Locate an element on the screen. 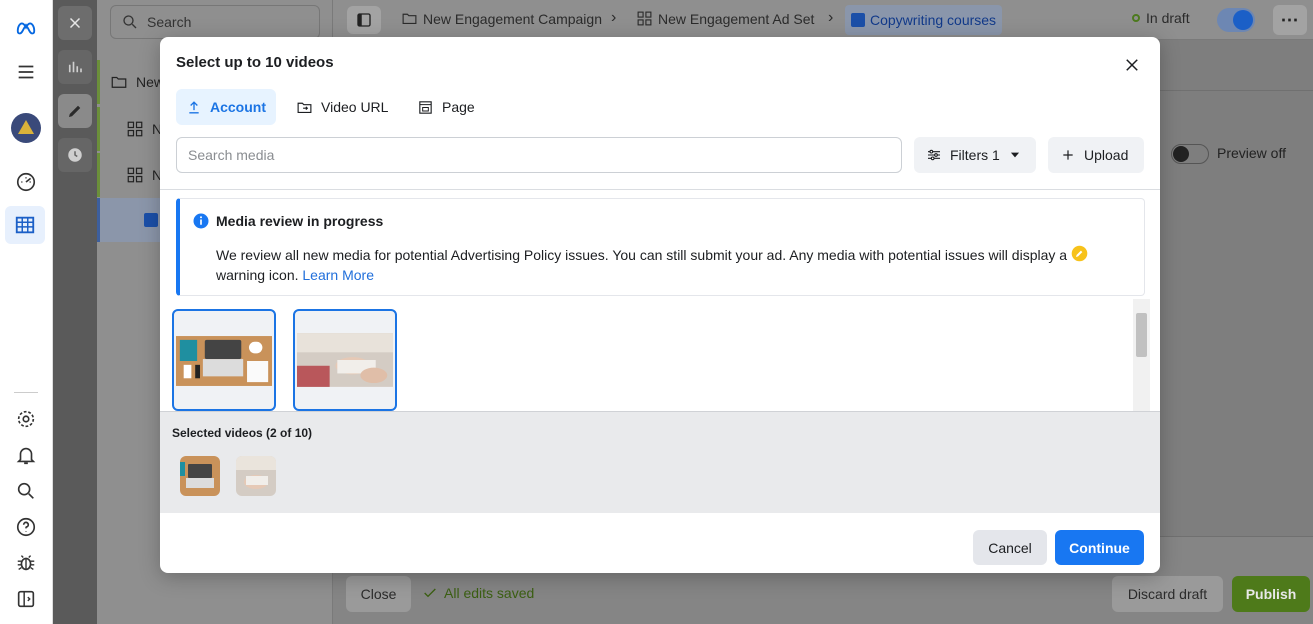 This screenshot has width=1313, height=624. breadcrumb-adset: New Engagement Ad Set is located at coordinates (725, 18).